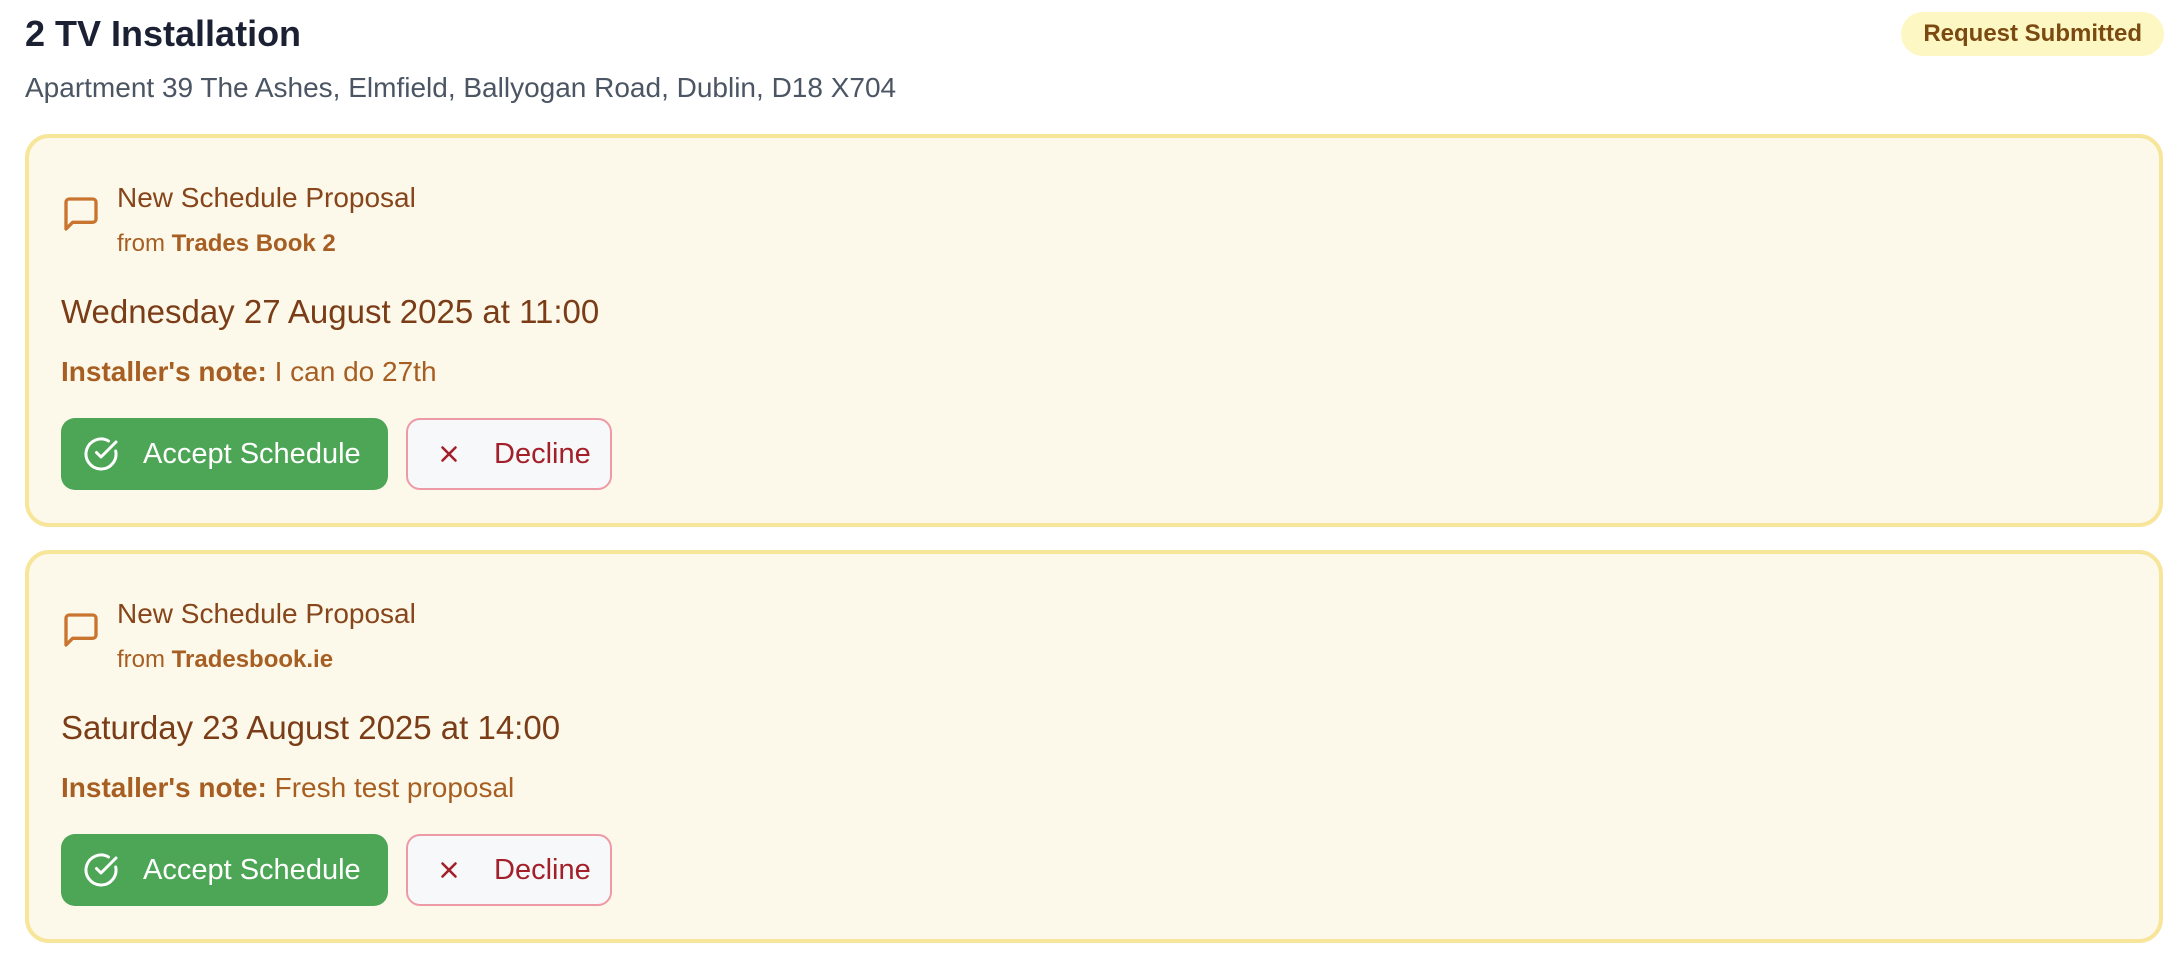 This screenshot has width=2180, height=954. I want to click on installer-name: Tradesbook.ie, so click(252, 659).